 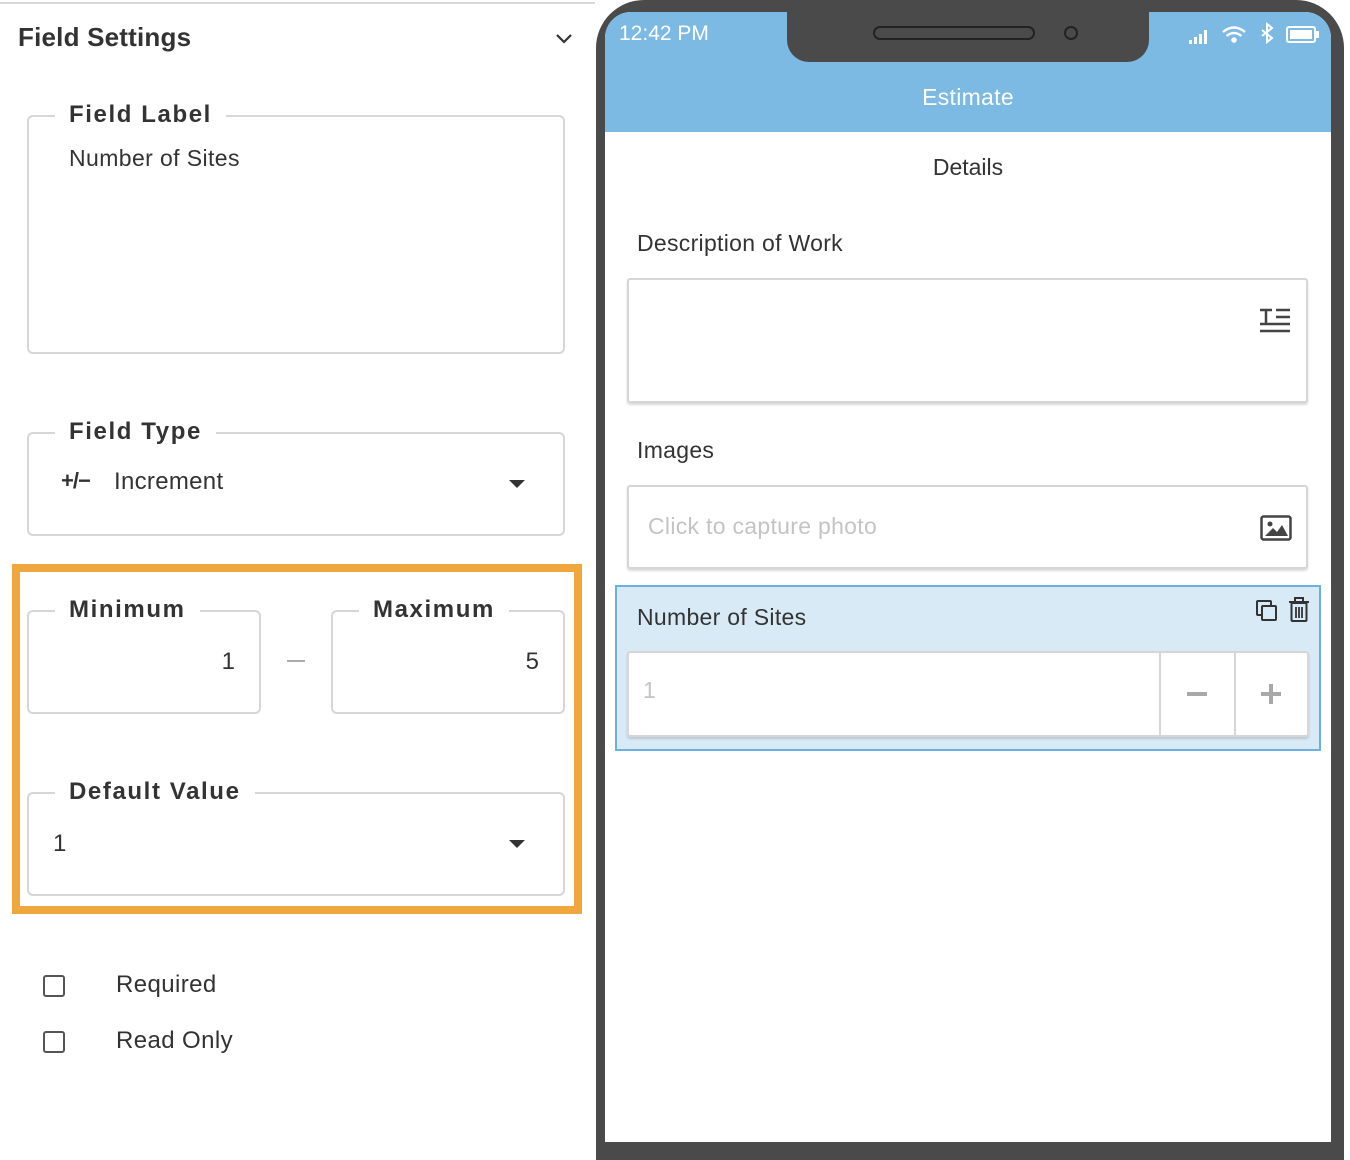 What do you see at coordinates (532, 662) in the screenshot?
I see `maximum-value: 5` at bounding box center [532, 662].